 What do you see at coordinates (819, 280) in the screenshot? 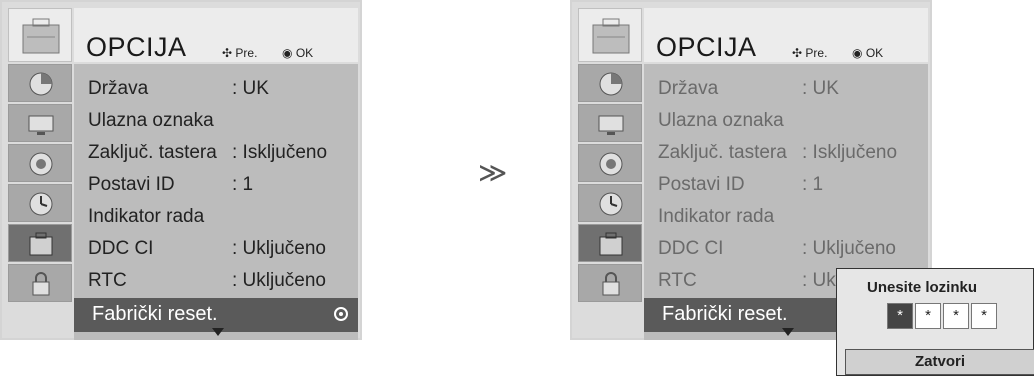
I see `row-value: : Uk` at bounding box center [819, 280].